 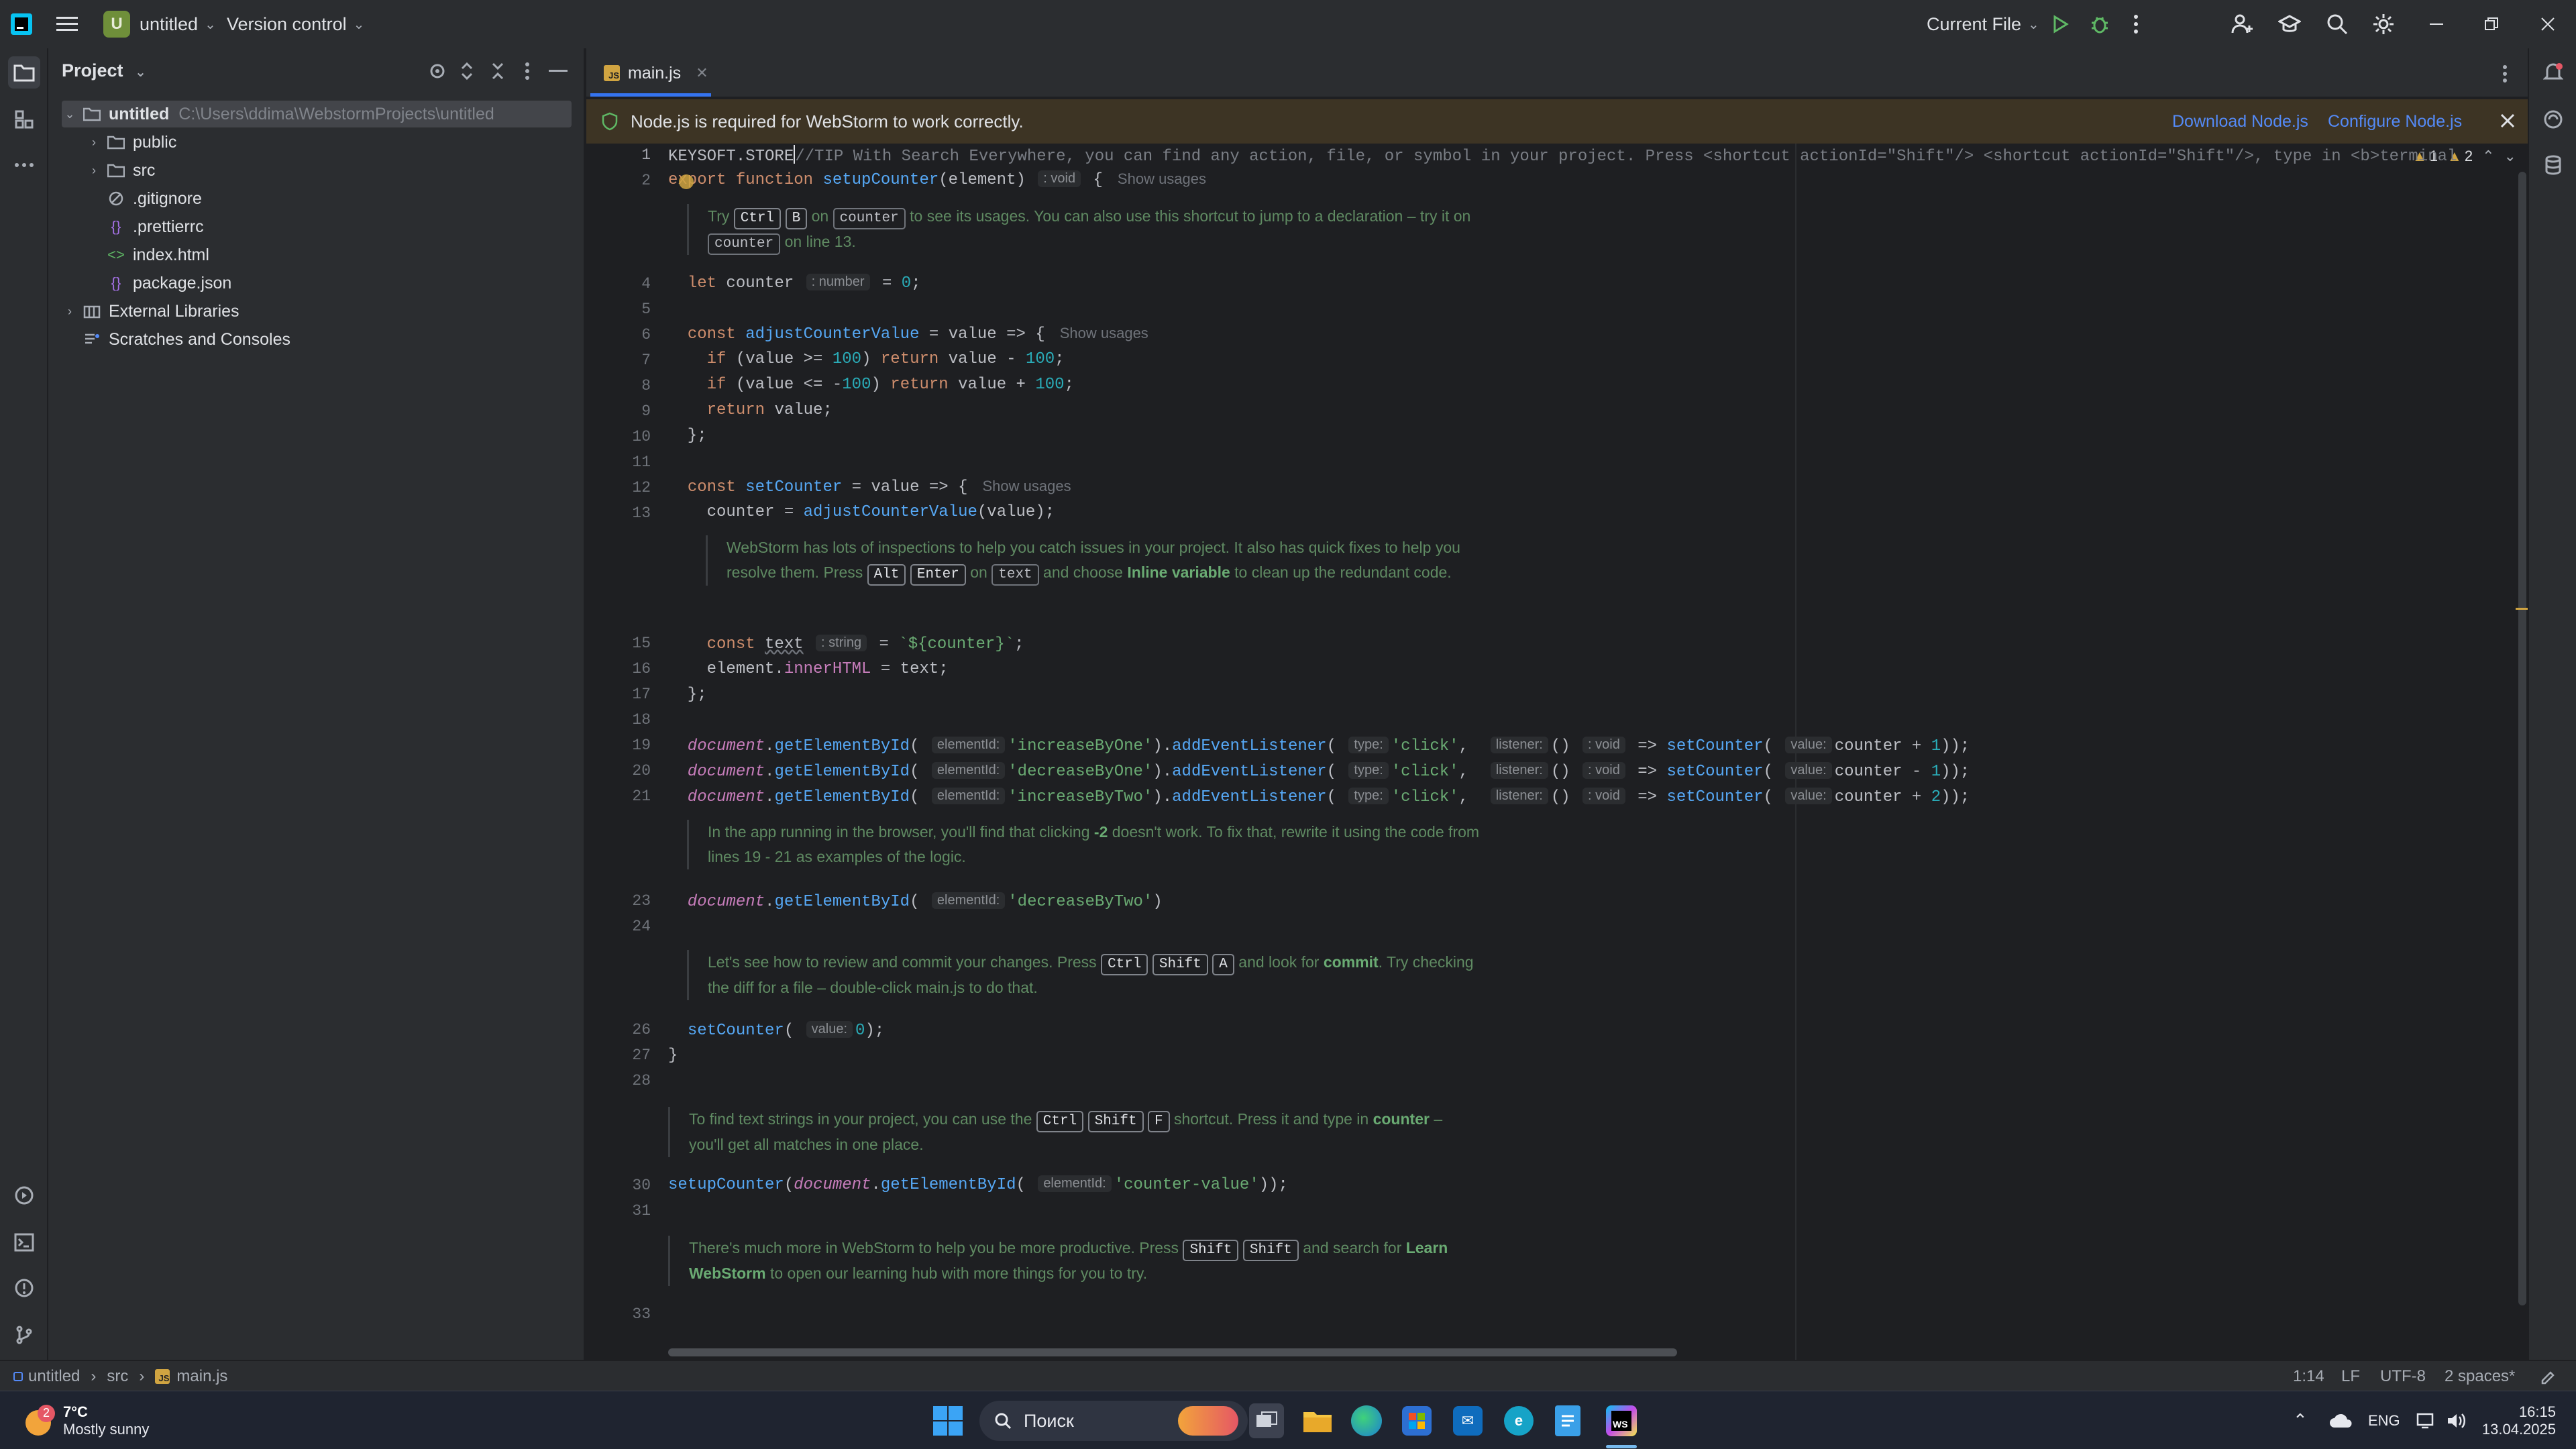 What do you see at coordinates (155, 254) in the screenshot?
I see `tree-item-index-html: <> index.html` at bounding box center [155, 254].